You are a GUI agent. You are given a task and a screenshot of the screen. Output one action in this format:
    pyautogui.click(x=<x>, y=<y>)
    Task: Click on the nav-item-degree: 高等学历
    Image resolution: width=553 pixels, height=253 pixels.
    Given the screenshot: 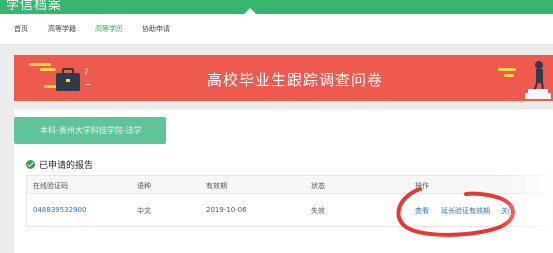 What is the action you would take?
    pyautogui.click(x=109, y=29)
    